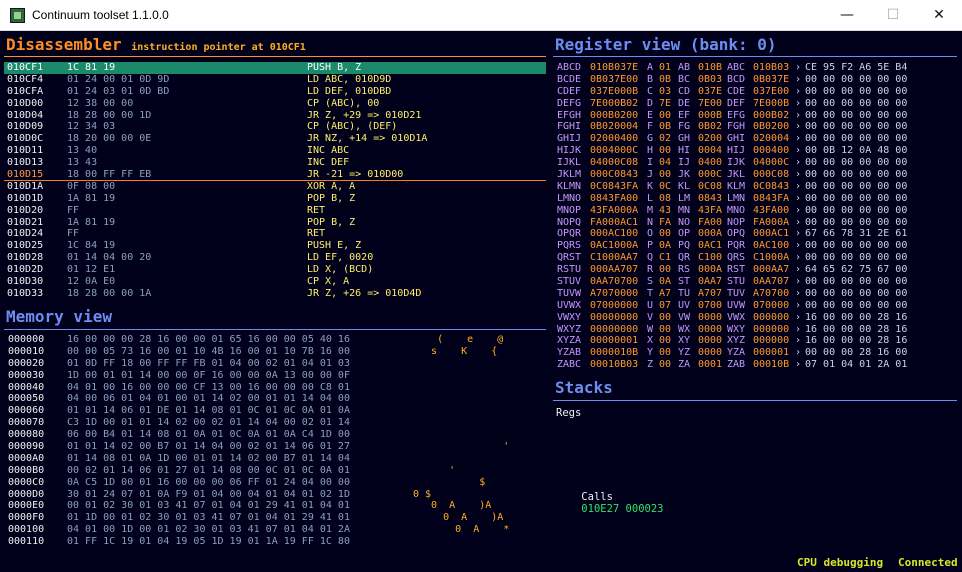 This screenshot has width=962, height=572. I want to click on disassembly-row: 010D28 01 14 04 00 20 LD EF, 0020, so click(275, 258).